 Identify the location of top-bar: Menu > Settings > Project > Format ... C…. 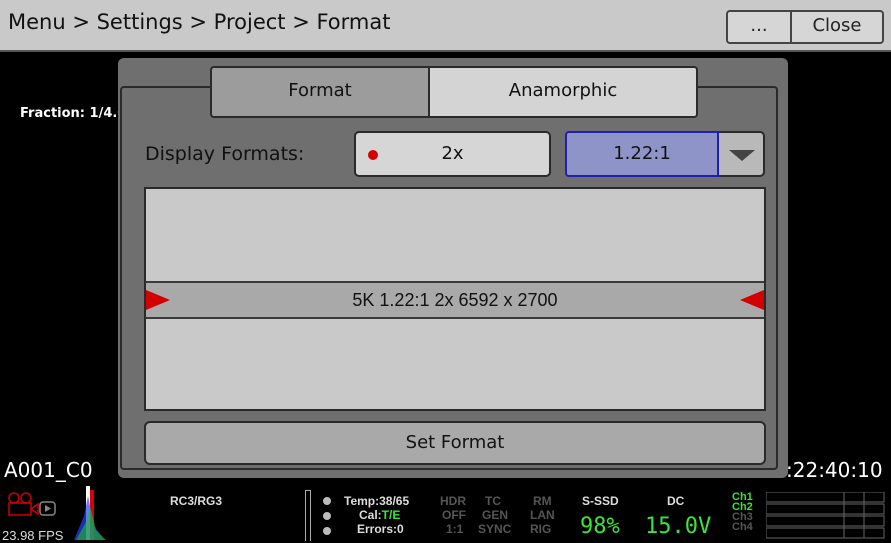
(445, 26).